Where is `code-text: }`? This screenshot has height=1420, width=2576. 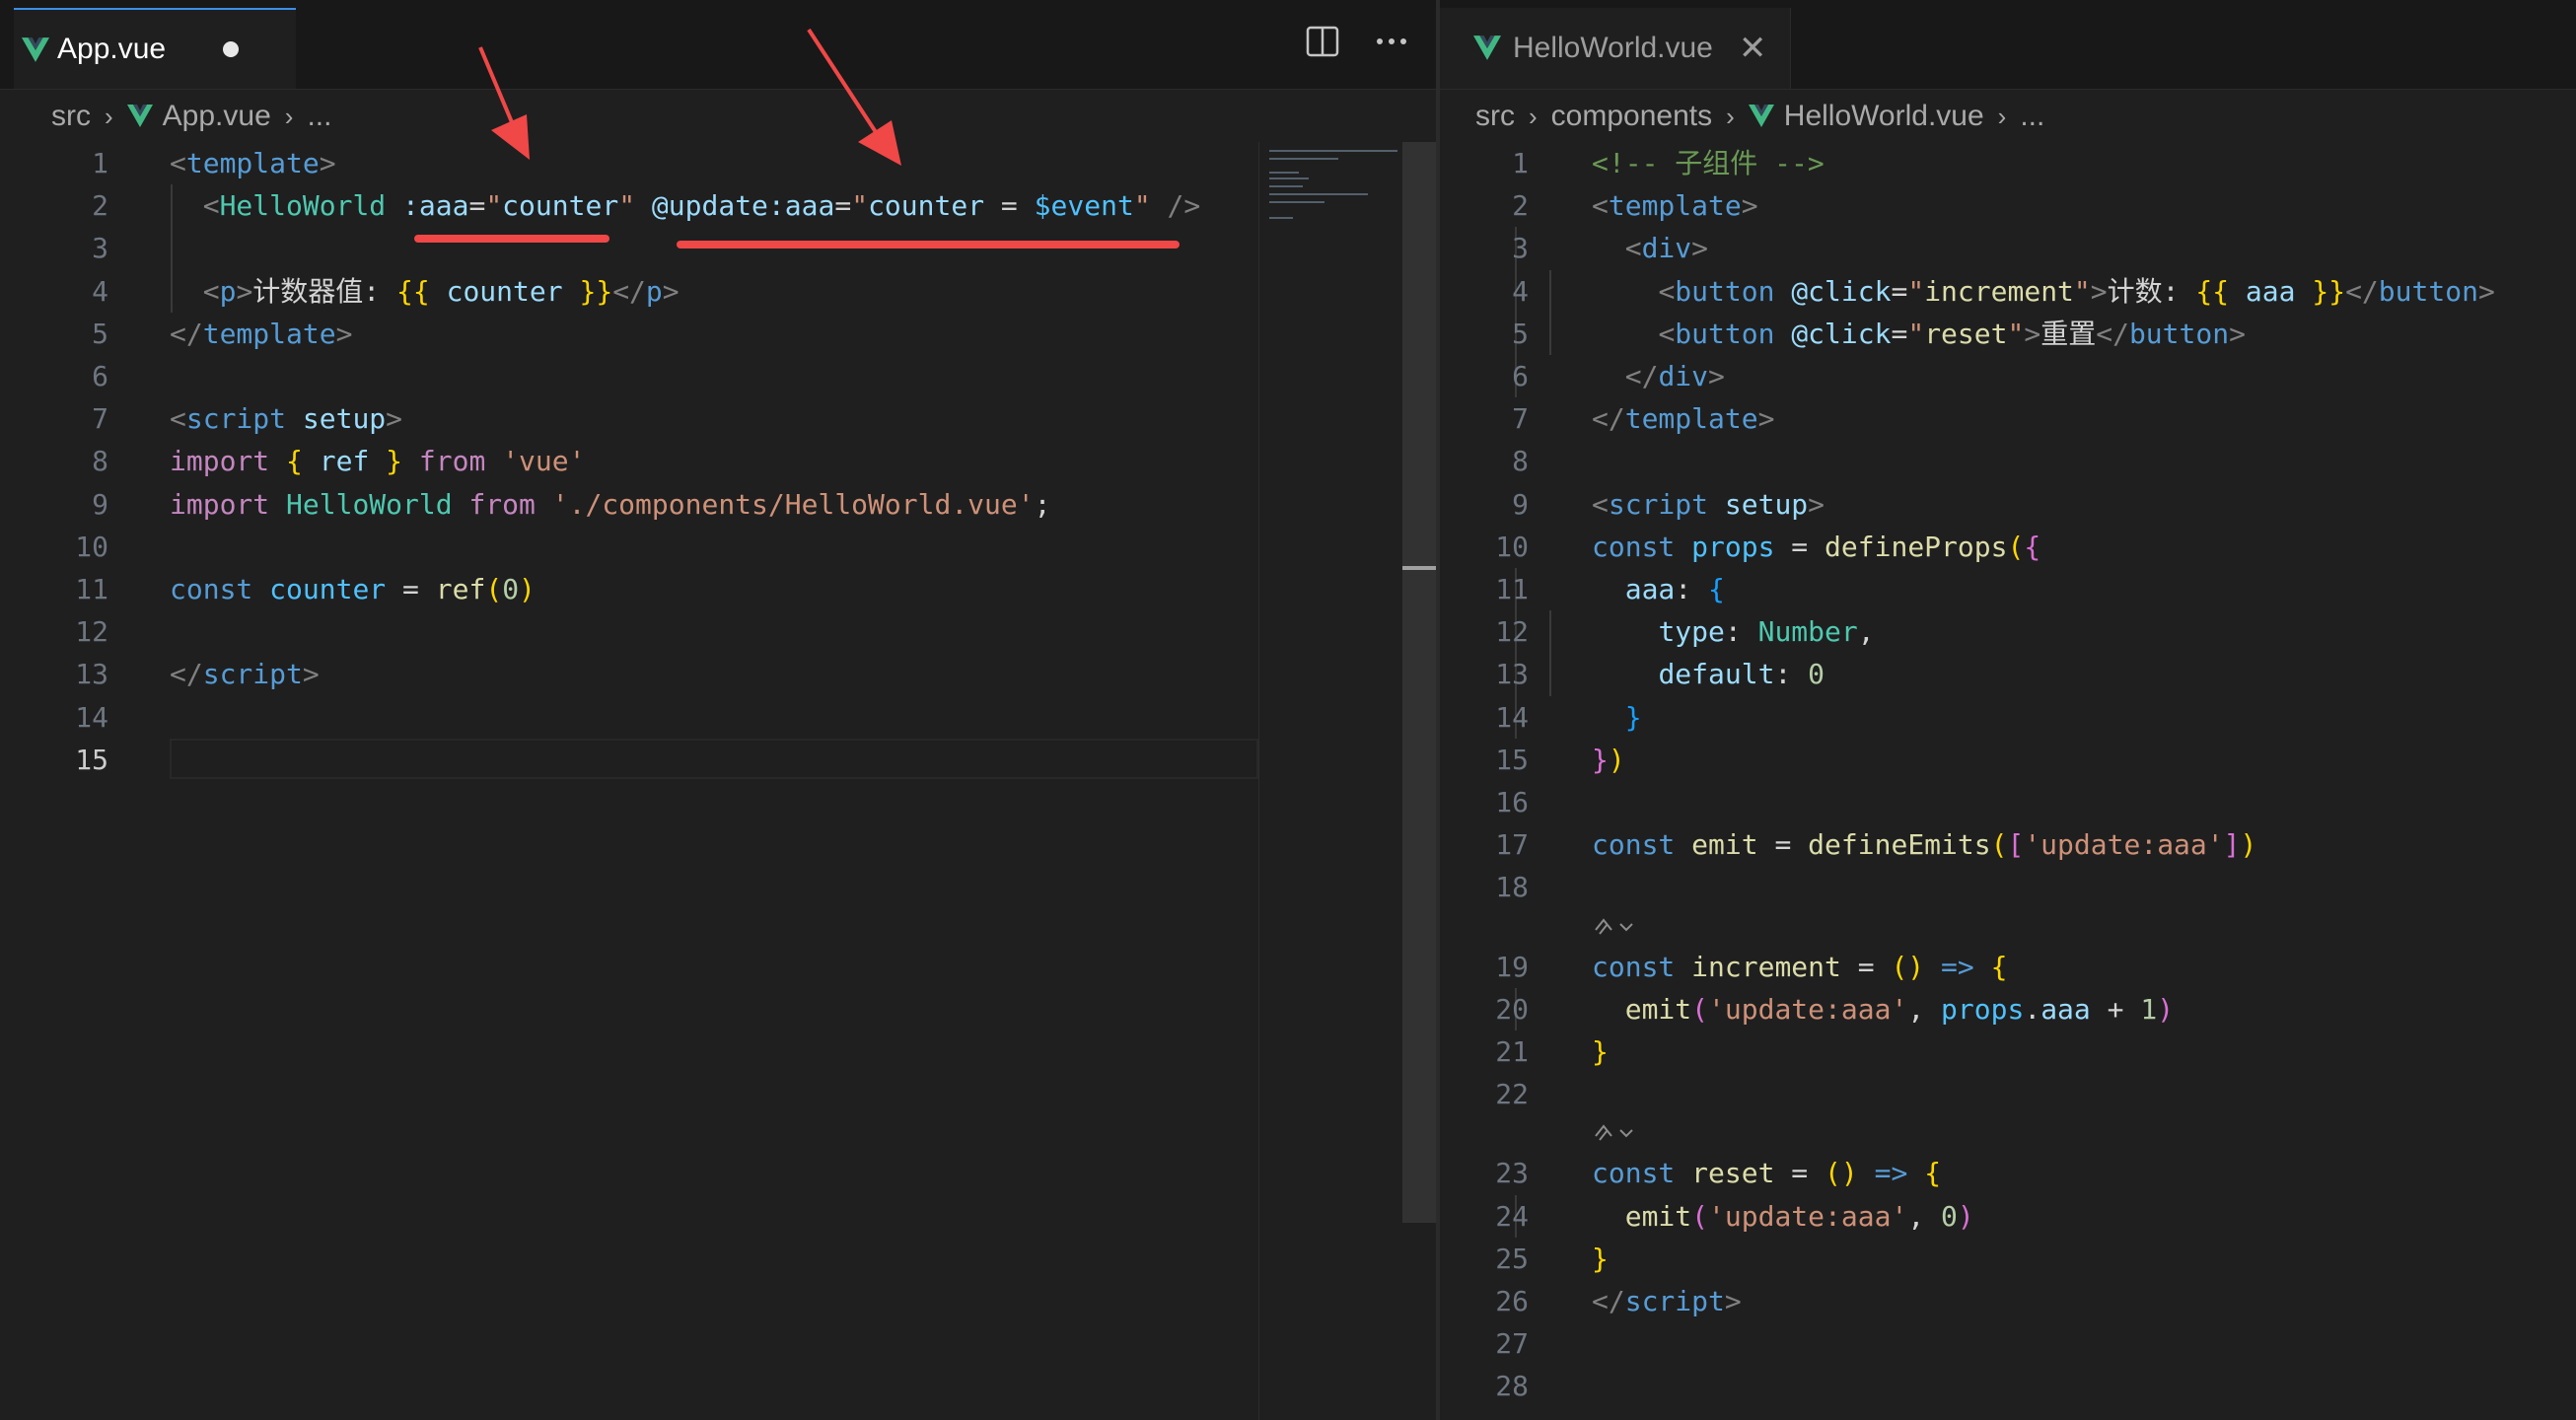
code-text: } is located at coordinates (1617, 717).